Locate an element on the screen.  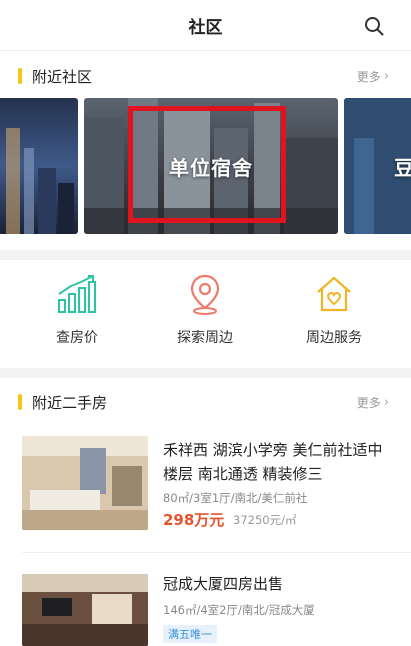
community-card-label: 豆 is located at coordinates (402, 168).